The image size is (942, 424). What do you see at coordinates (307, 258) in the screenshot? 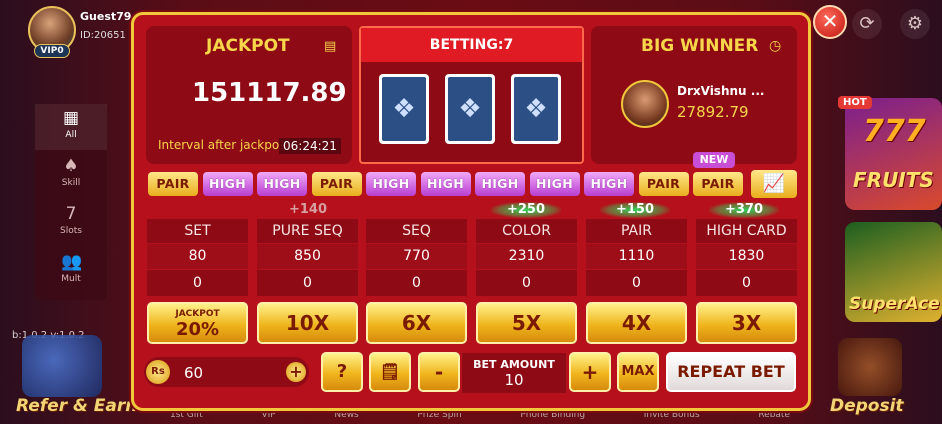
I see `bet-column: PURE SEQ 850 0` at bounding box center [307, 258].